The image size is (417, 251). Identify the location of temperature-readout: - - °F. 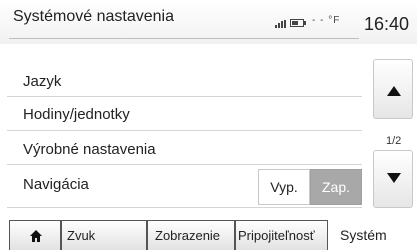
(326, 20).